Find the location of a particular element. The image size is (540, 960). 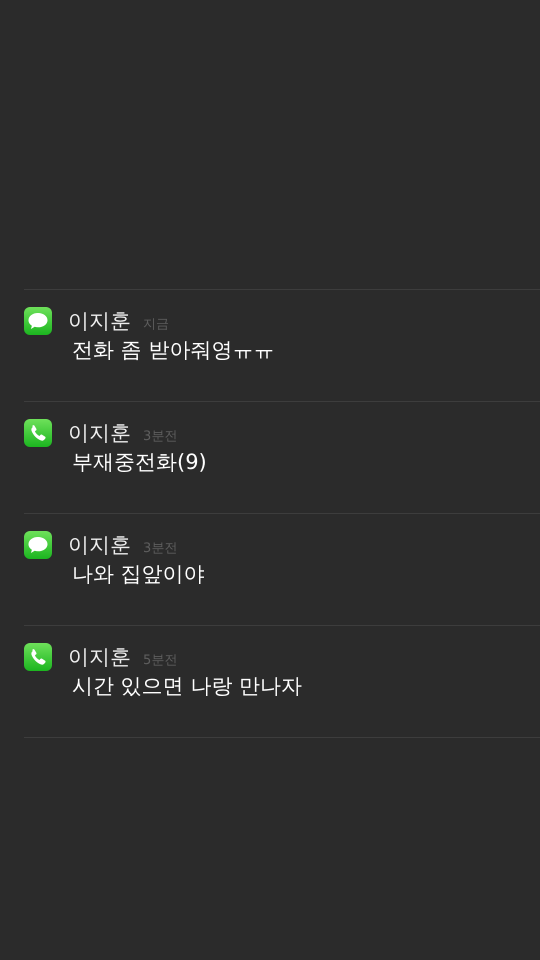

notification-text: 나와 집앞이야 is located at coordinates (138, 574).